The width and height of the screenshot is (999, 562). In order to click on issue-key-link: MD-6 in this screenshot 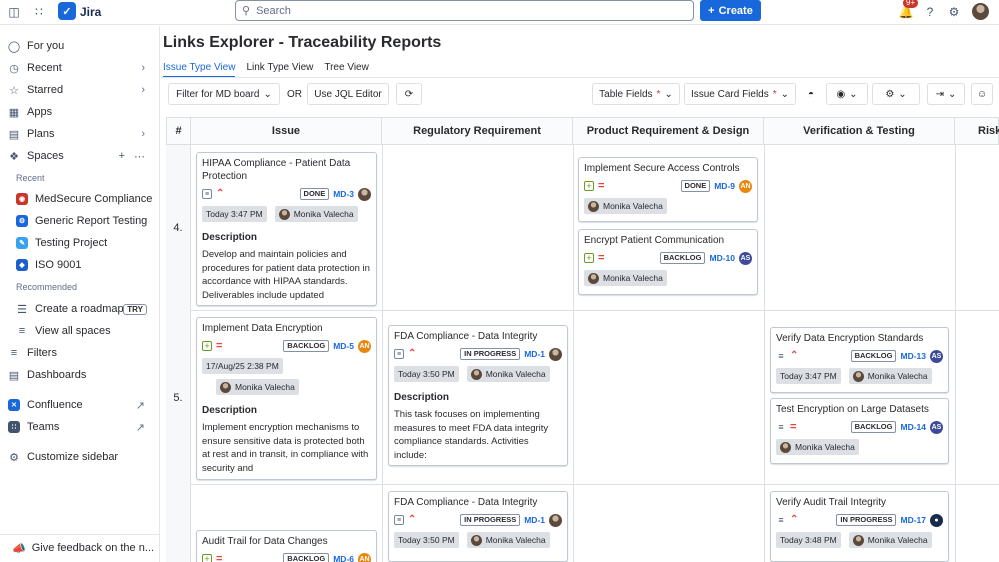, I will do `click(343, 558)`.